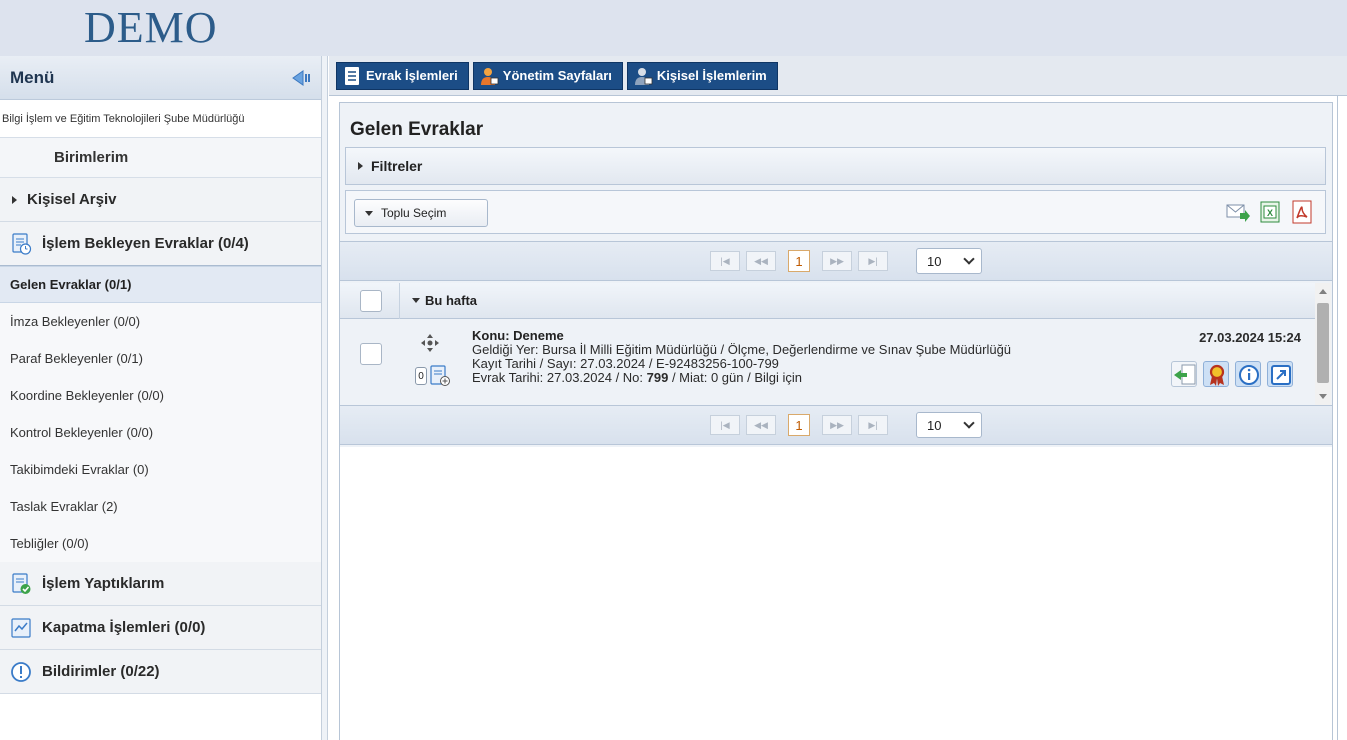  What do you see at coordinates (103, 583) in the screenshot?
I see `accordion-label: İşlem Yaptıklarım` at bounding box center [103, 583].